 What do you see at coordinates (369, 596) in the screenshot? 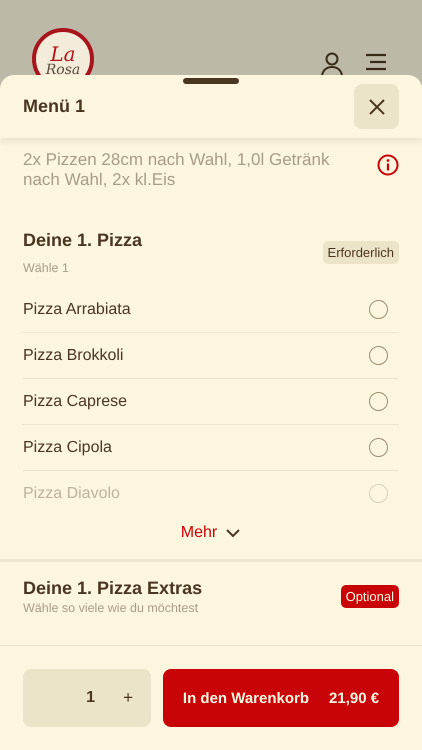
I see `optional-badge: Optional` at bounding box center [369, 596].